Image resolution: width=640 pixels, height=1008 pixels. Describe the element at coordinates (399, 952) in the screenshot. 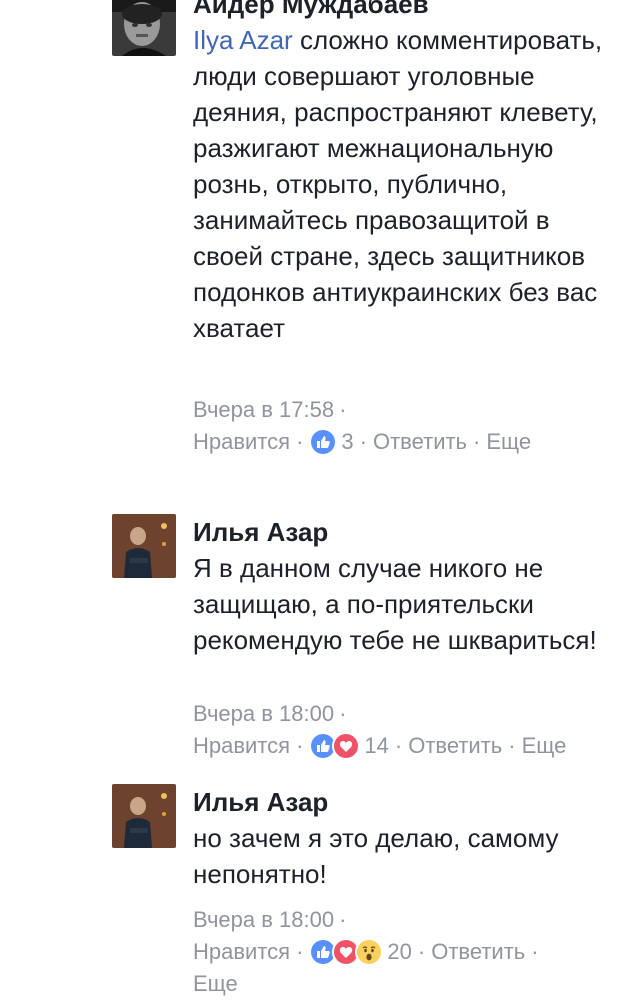

I see `reaction-count: 20` at that location.